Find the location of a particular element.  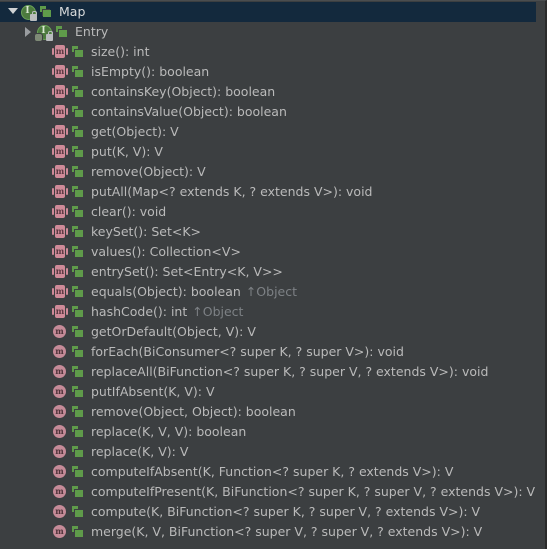

tree-row: m values(): Collection<V> is located at coordinates (268, 252).